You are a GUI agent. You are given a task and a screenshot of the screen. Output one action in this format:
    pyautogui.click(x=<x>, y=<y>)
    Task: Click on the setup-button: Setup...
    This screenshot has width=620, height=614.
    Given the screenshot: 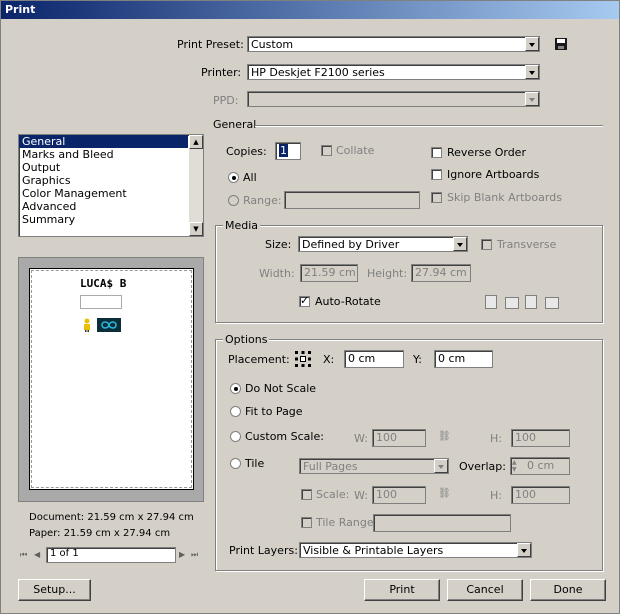 What is the action you would take?
    pyautogui.click(x=54, y=590)
    